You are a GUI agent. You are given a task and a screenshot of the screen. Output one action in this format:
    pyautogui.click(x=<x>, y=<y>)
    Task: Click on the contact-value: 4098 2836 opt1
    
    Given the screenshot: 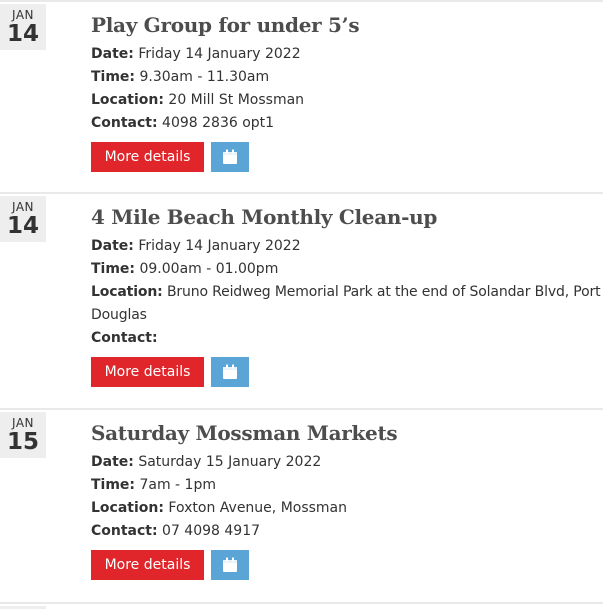 What is the action you would take?
    pyautogui.click(x=218, y=123)
    